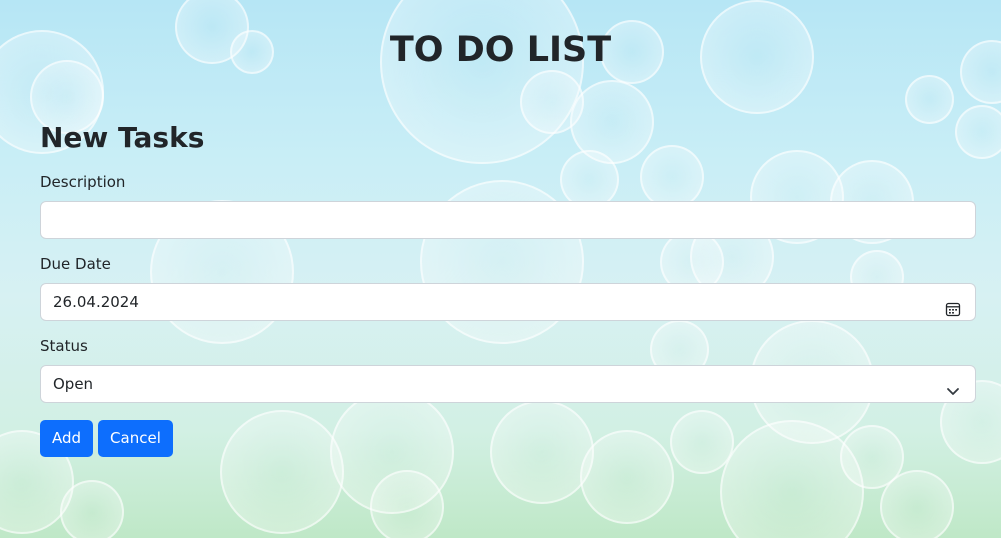  I want to click on section-title: New Tasks, so click(122, 137).